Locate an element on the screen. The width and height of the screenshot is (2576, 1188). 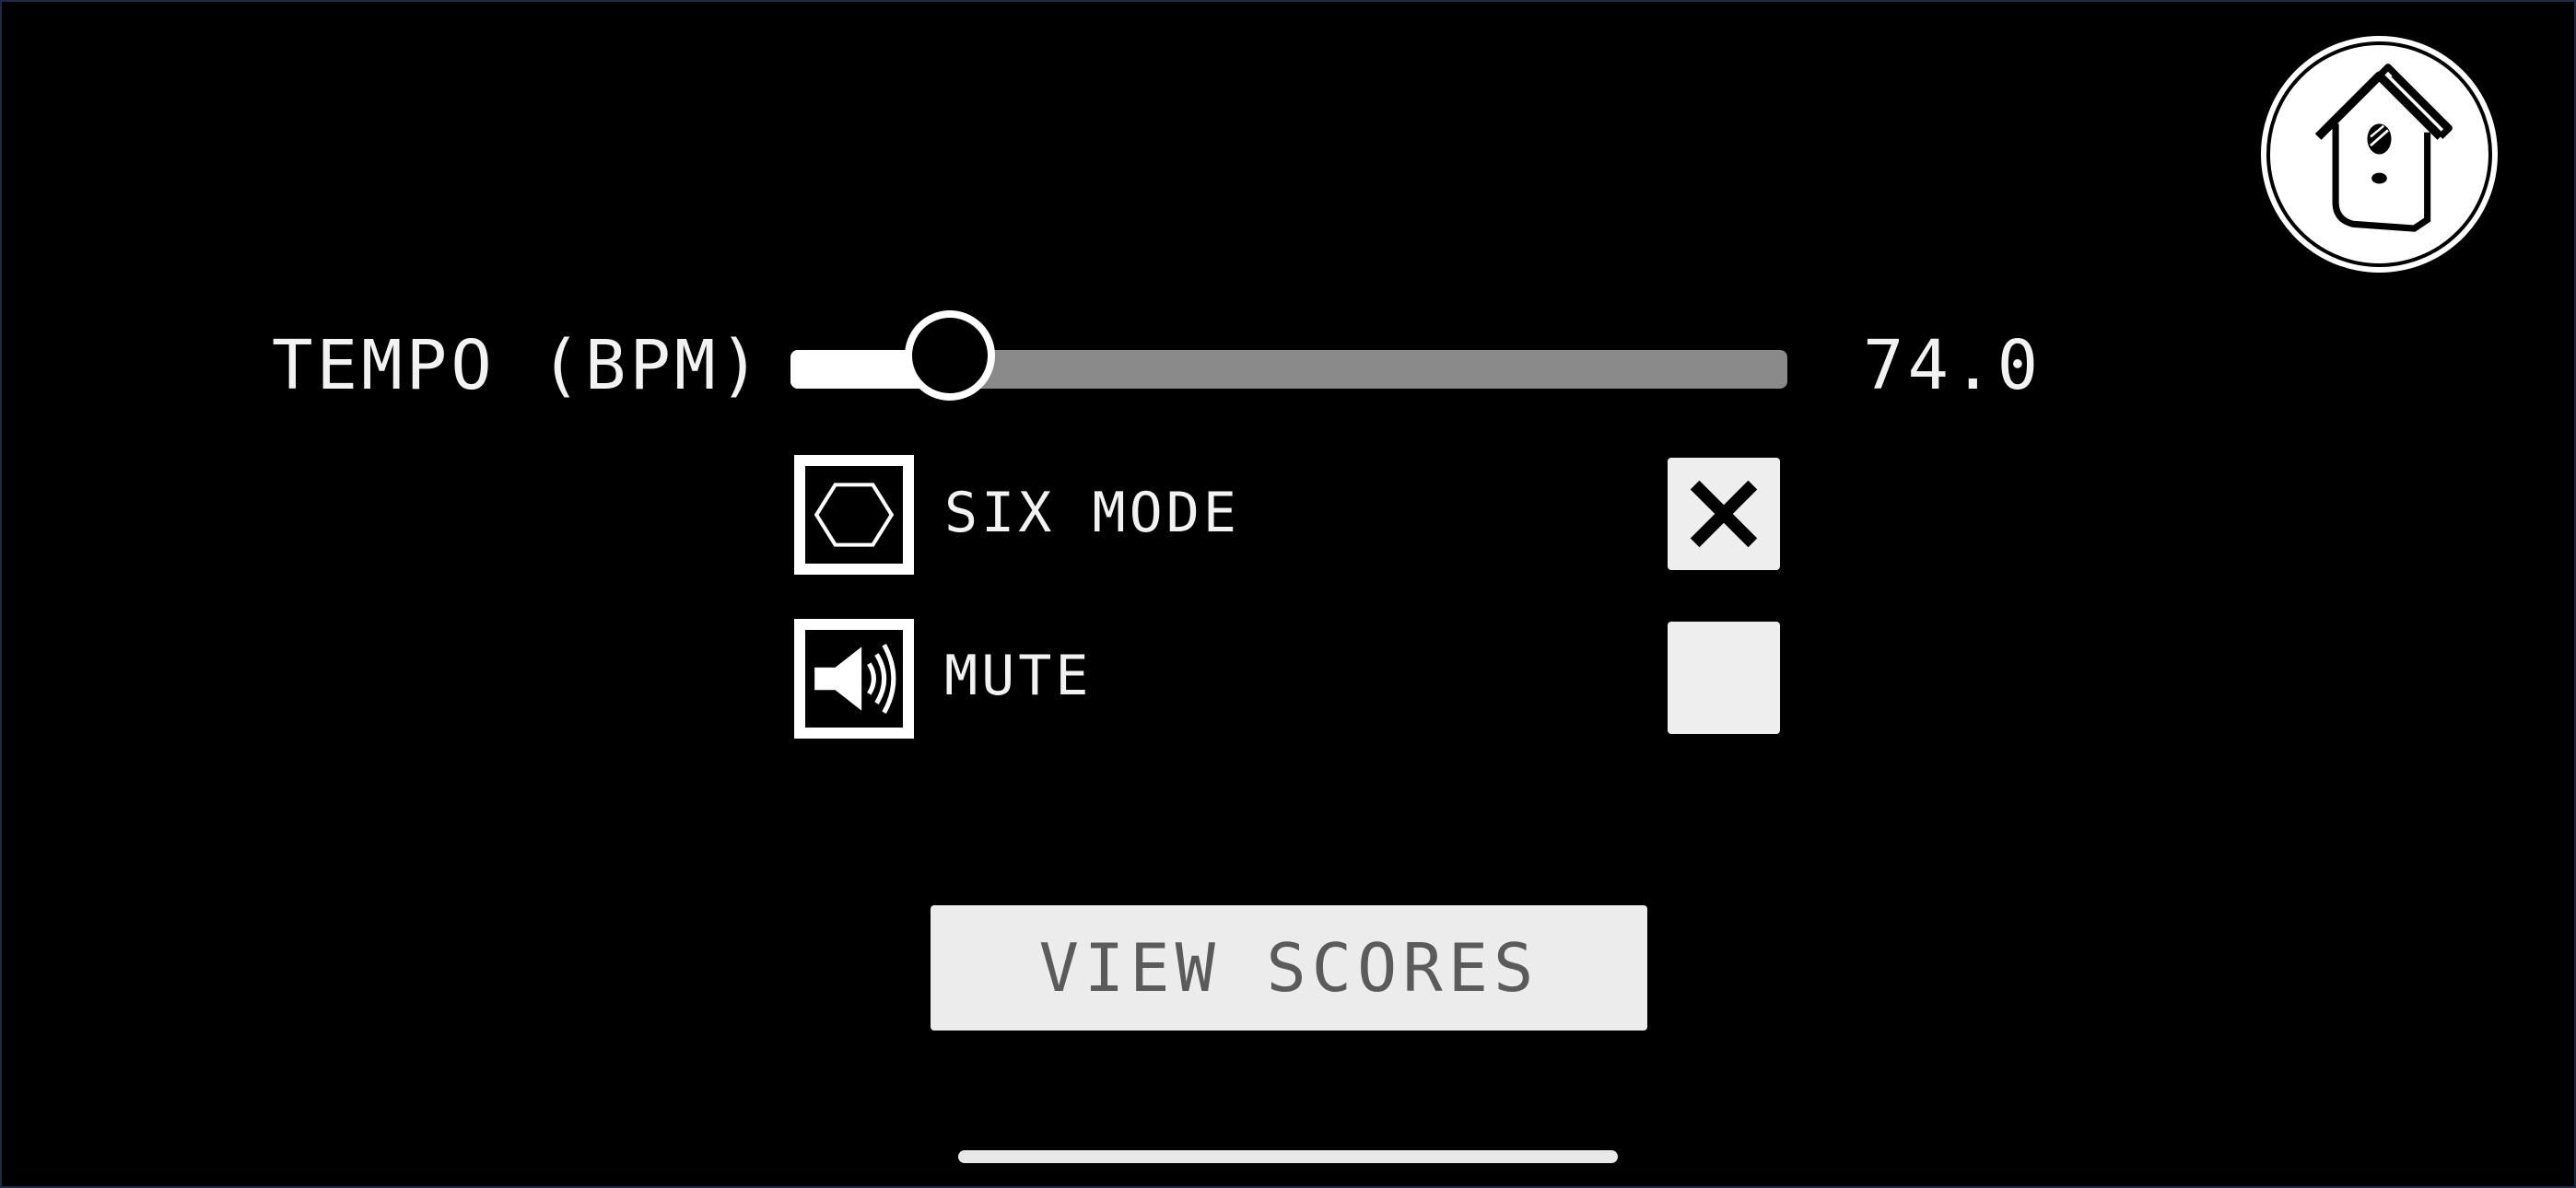
tempo-slider is located at coordinates (1288, 355).